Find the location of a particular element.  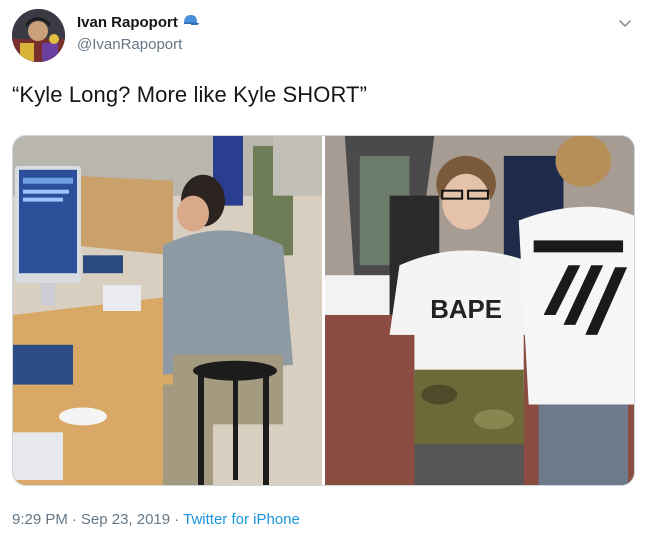

tweet-text: “Kyle Long? More like Kyle SHORT” is located at coordinates (190, 94).